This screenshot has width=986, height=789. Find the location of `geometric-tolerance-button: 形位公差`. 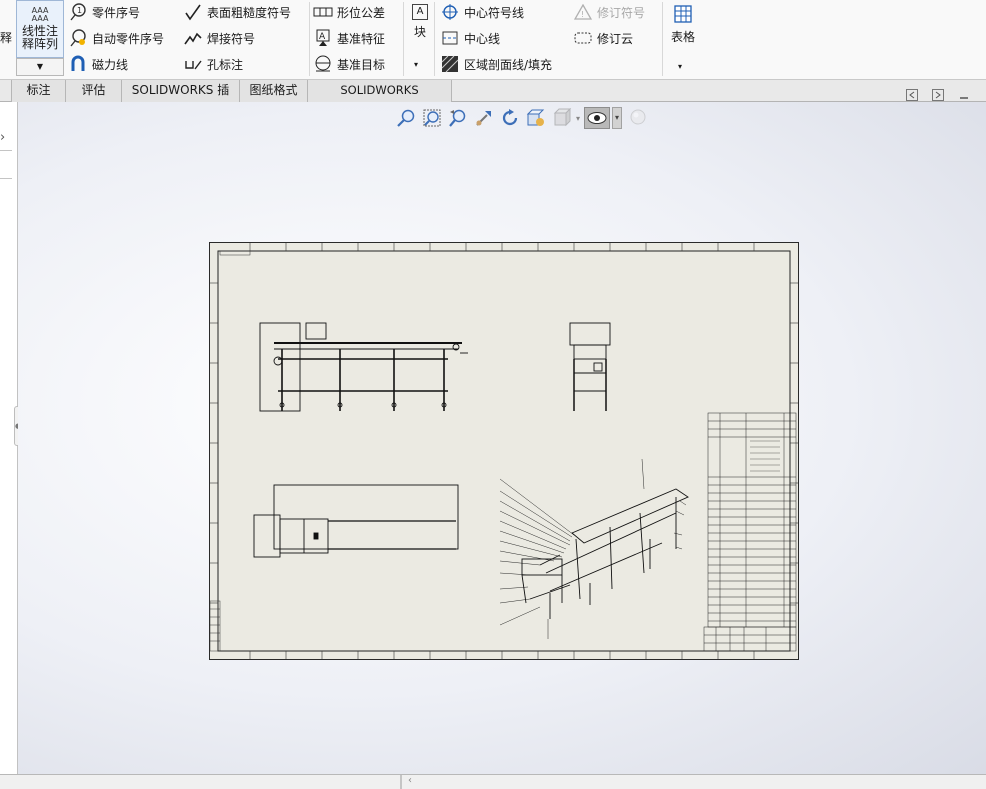

geometric-tolerance-button: 形位公差 is located at coordinates (349, 12).